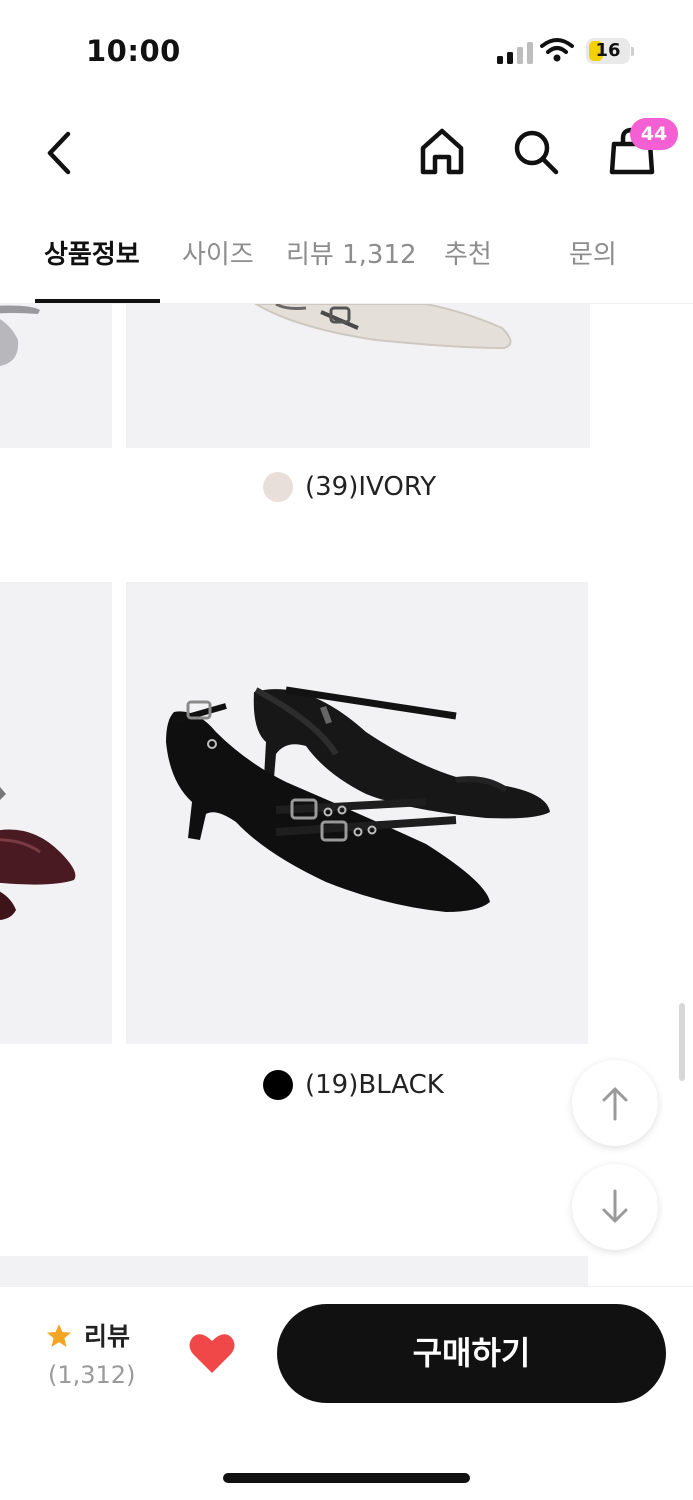 The width and height of the screenshot is (693, 1500). I want to click on color-option-ivory: (39)IVORY, so click(349, 487).